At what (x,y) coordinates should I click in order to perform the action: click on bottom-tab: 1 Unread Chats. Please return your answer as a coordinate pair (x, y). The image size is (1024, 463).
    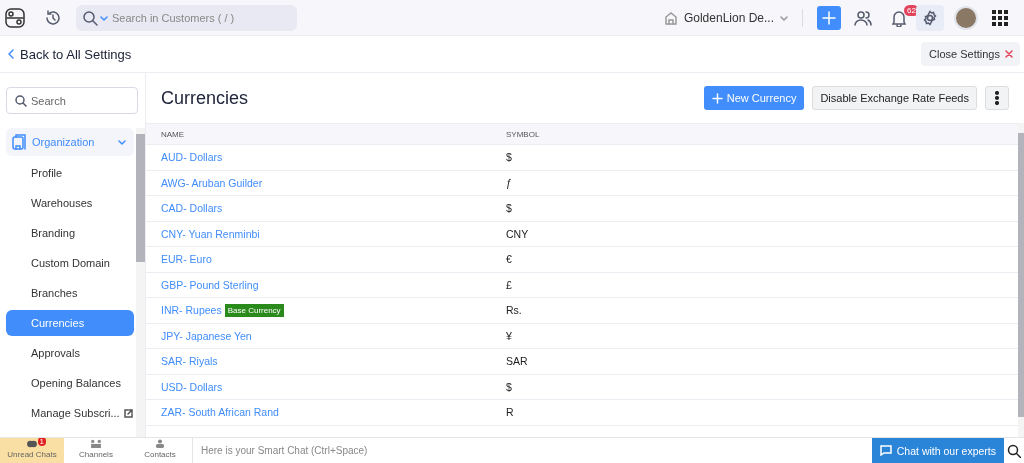
    Looking at the image, I should click on (32, 450).